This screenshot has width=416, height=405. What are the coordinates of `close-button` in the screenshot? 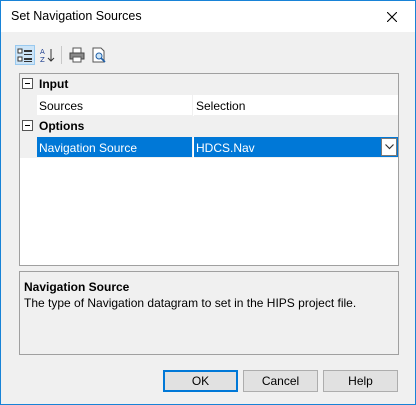 It's located at (392, 16).